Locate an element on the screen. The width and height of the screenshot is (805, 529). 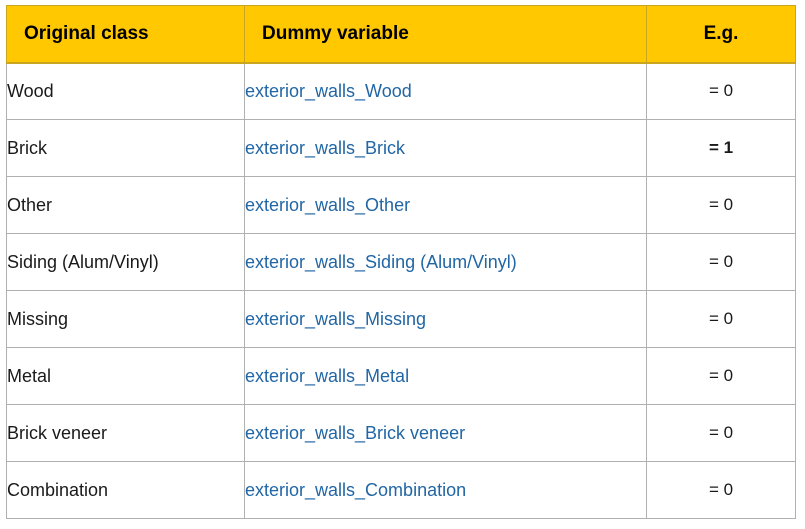
cell-original-class: Brick veneer is located at coordinates (125, 433).